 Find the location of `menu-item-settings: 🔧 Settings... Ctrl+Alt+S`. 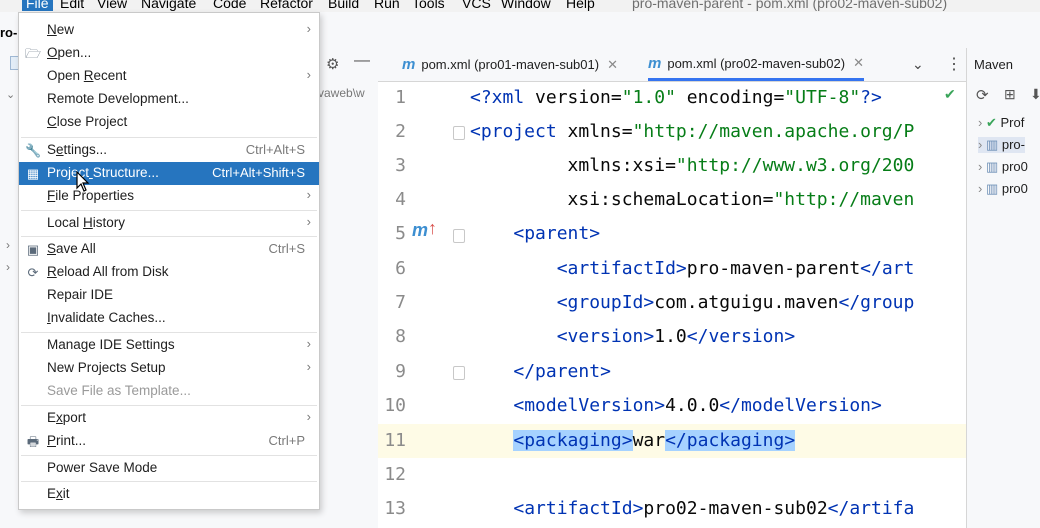

menu-item-settings: 🔧 Settings... Ctrl+Alt+S is located at coordinates (169, 150).